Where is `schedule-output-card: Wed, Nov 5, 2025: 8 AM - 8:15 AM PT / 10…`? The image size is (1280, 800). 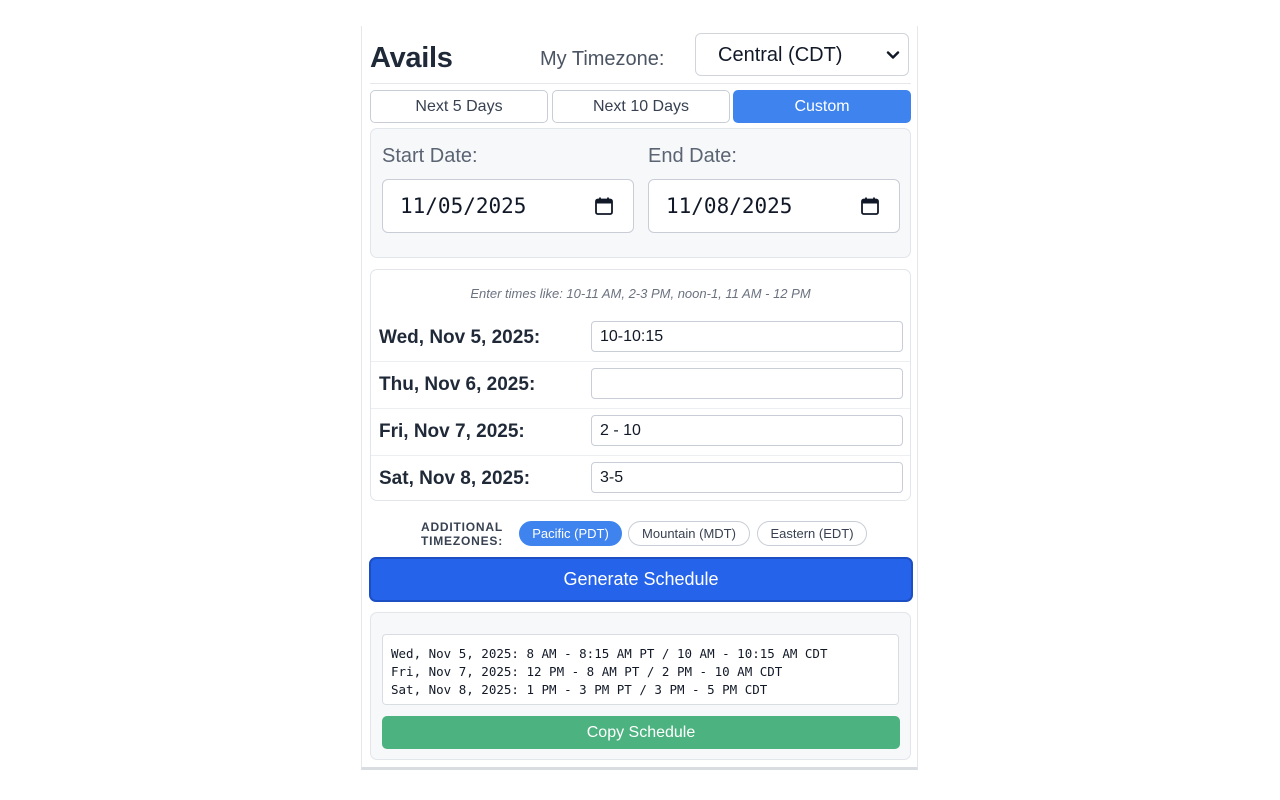
schedule-output-card: Wed, Nov 5, 2025: 8 AM - 8:15 AM PT / 10… is located at coordinates (640, 686).